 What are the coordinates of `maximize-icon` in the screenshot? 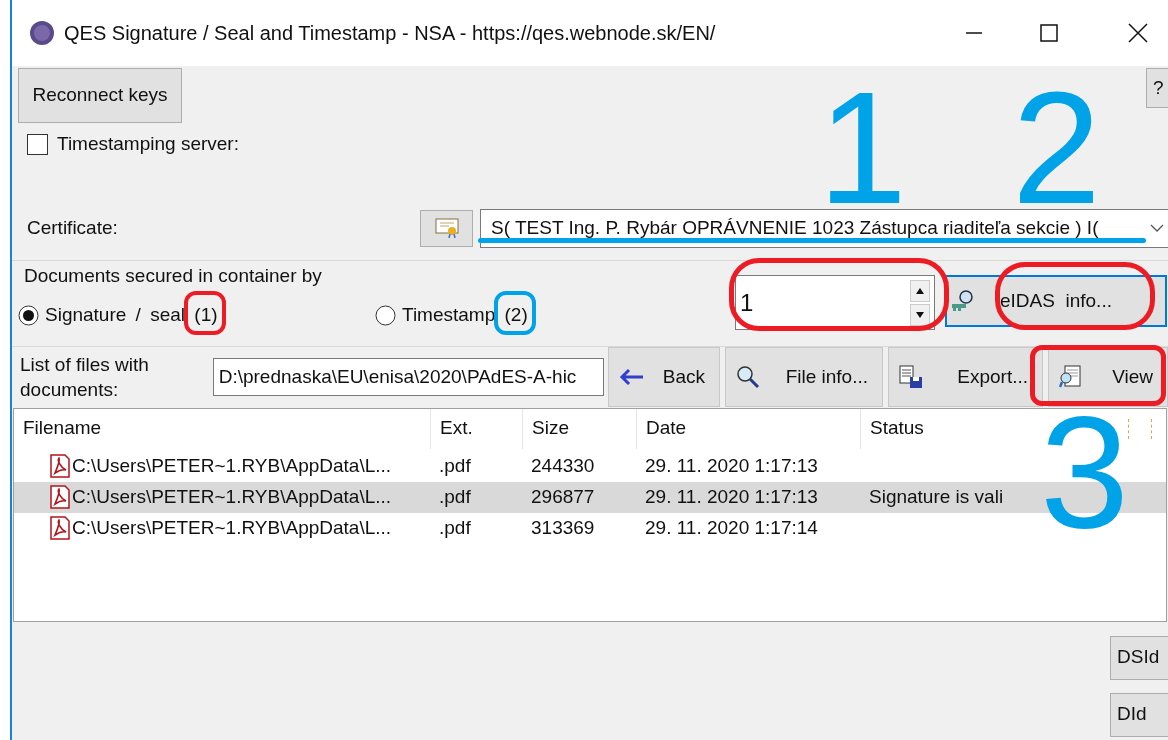 It's located at (1049, 33).